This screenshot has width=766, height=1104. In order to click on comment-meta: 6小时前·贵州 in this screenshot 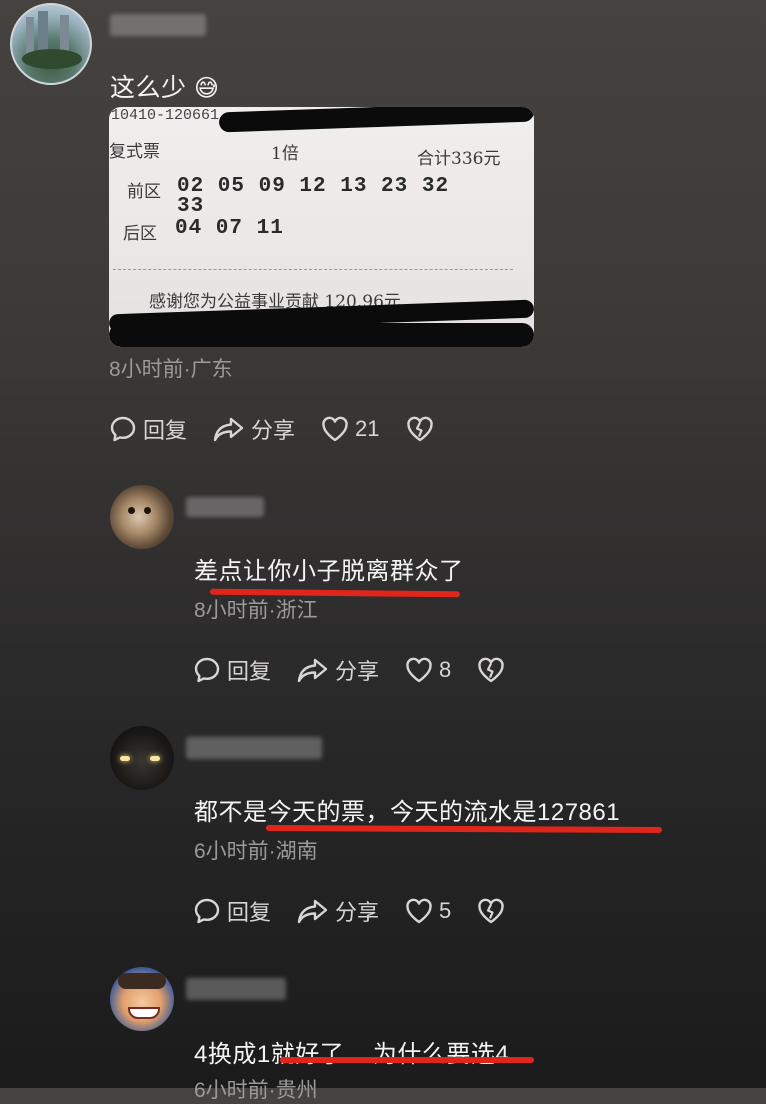, I will do `click(256, 1090)`.